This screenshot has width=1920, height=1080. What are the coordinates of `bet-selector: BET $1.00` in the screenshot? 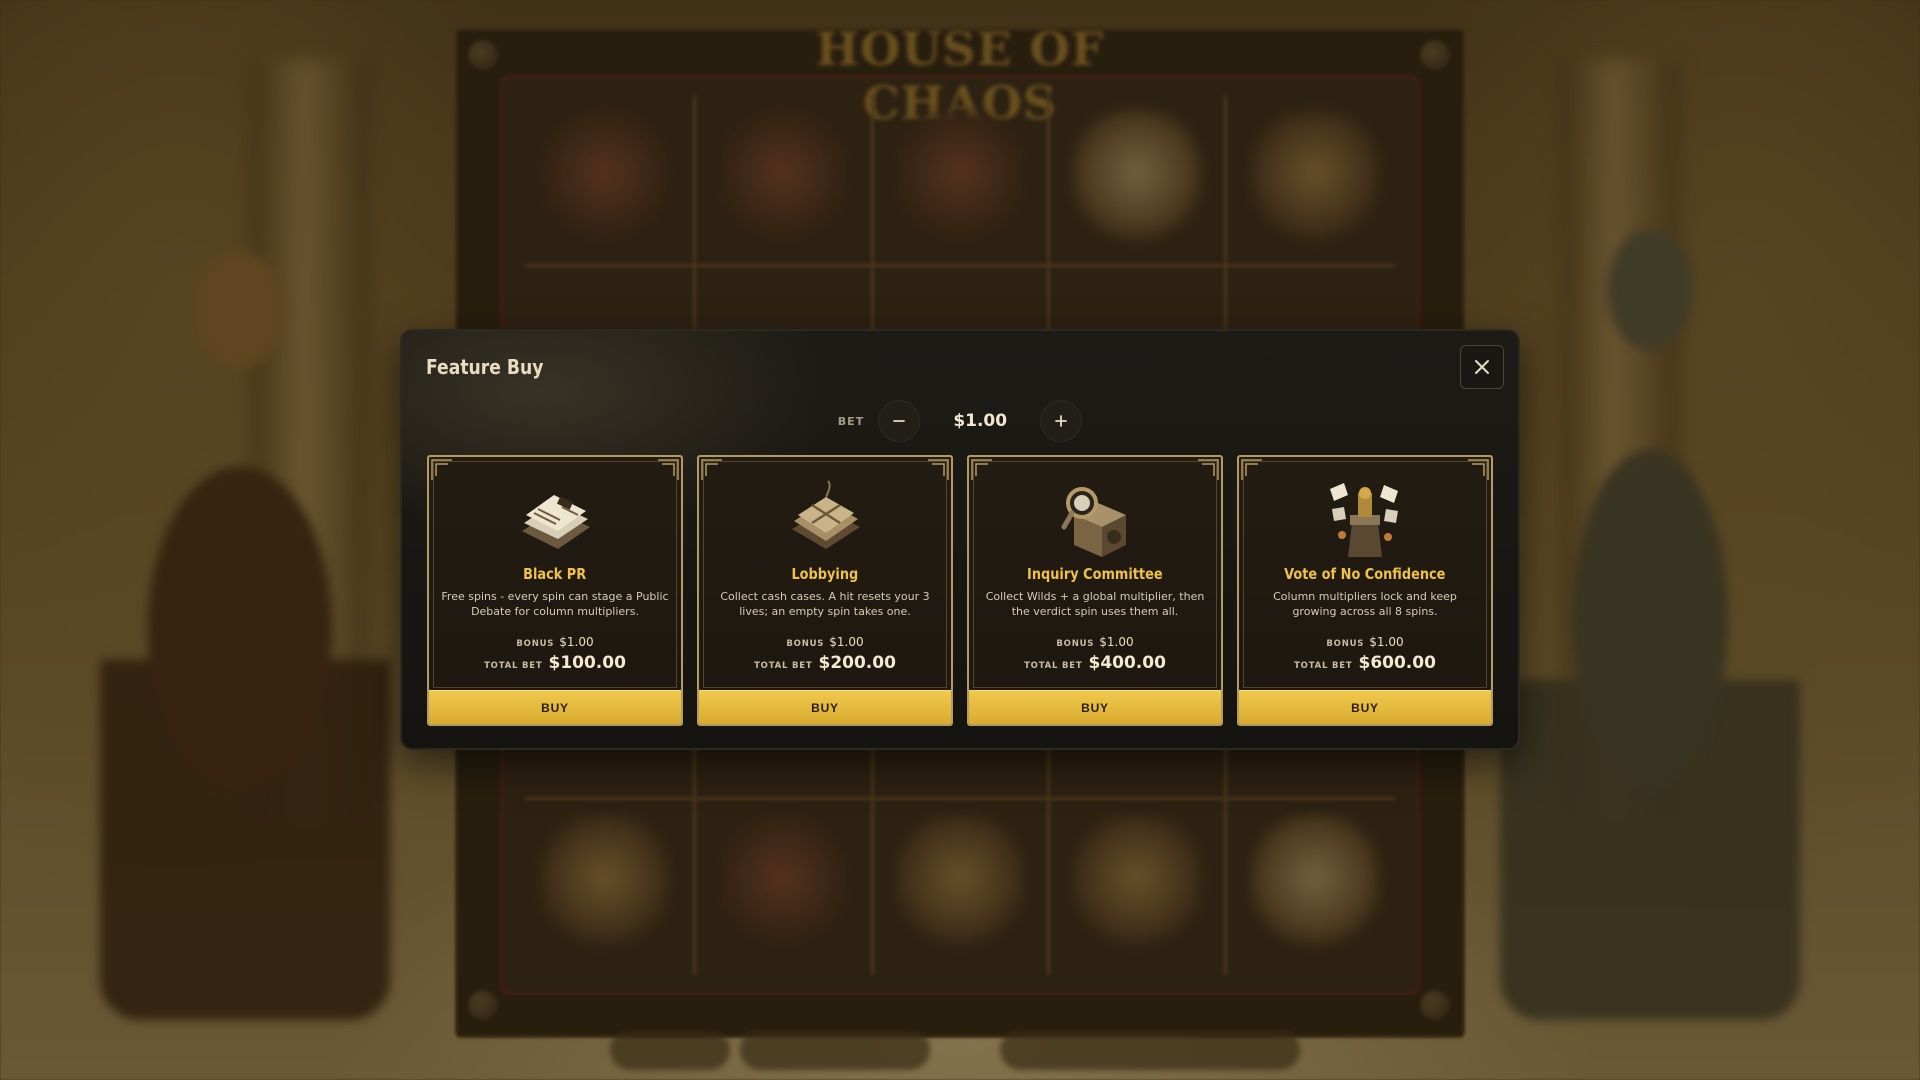 It's located at (960, 421).